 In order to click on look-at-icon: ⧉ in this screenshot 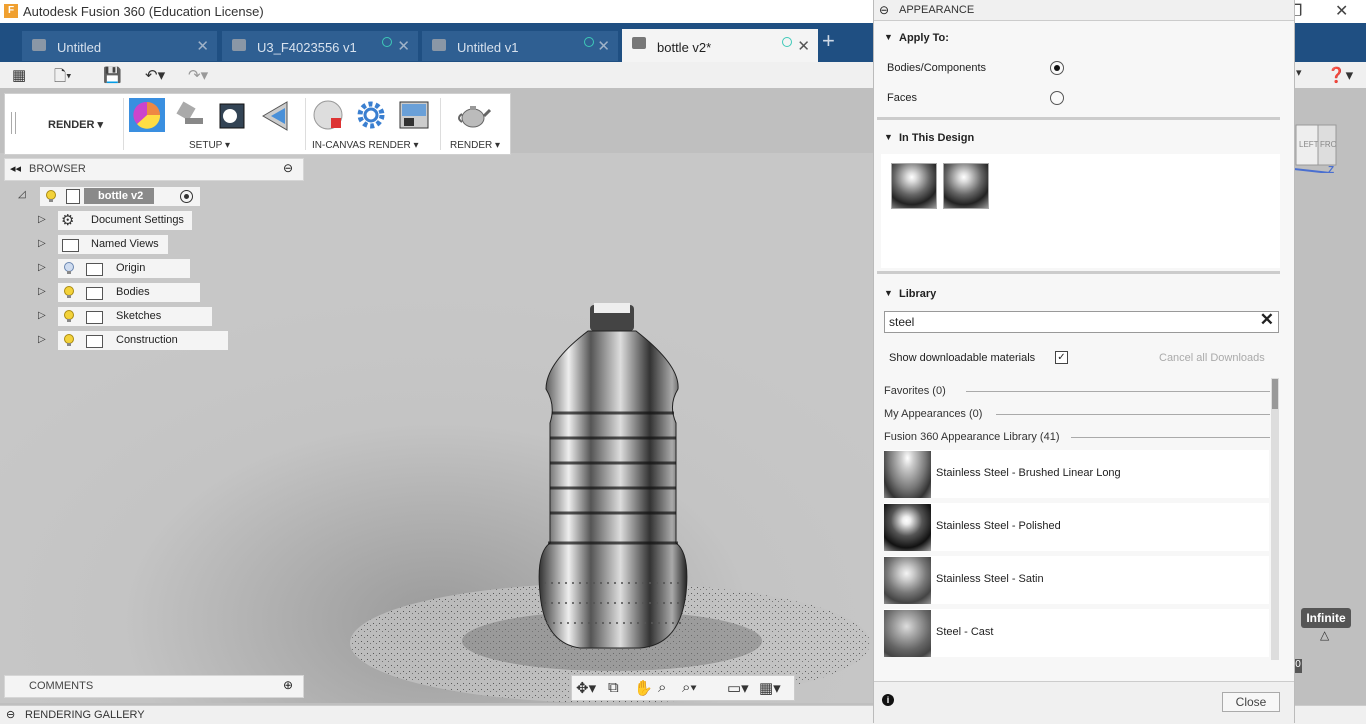, I will do `click(613, 687)`.